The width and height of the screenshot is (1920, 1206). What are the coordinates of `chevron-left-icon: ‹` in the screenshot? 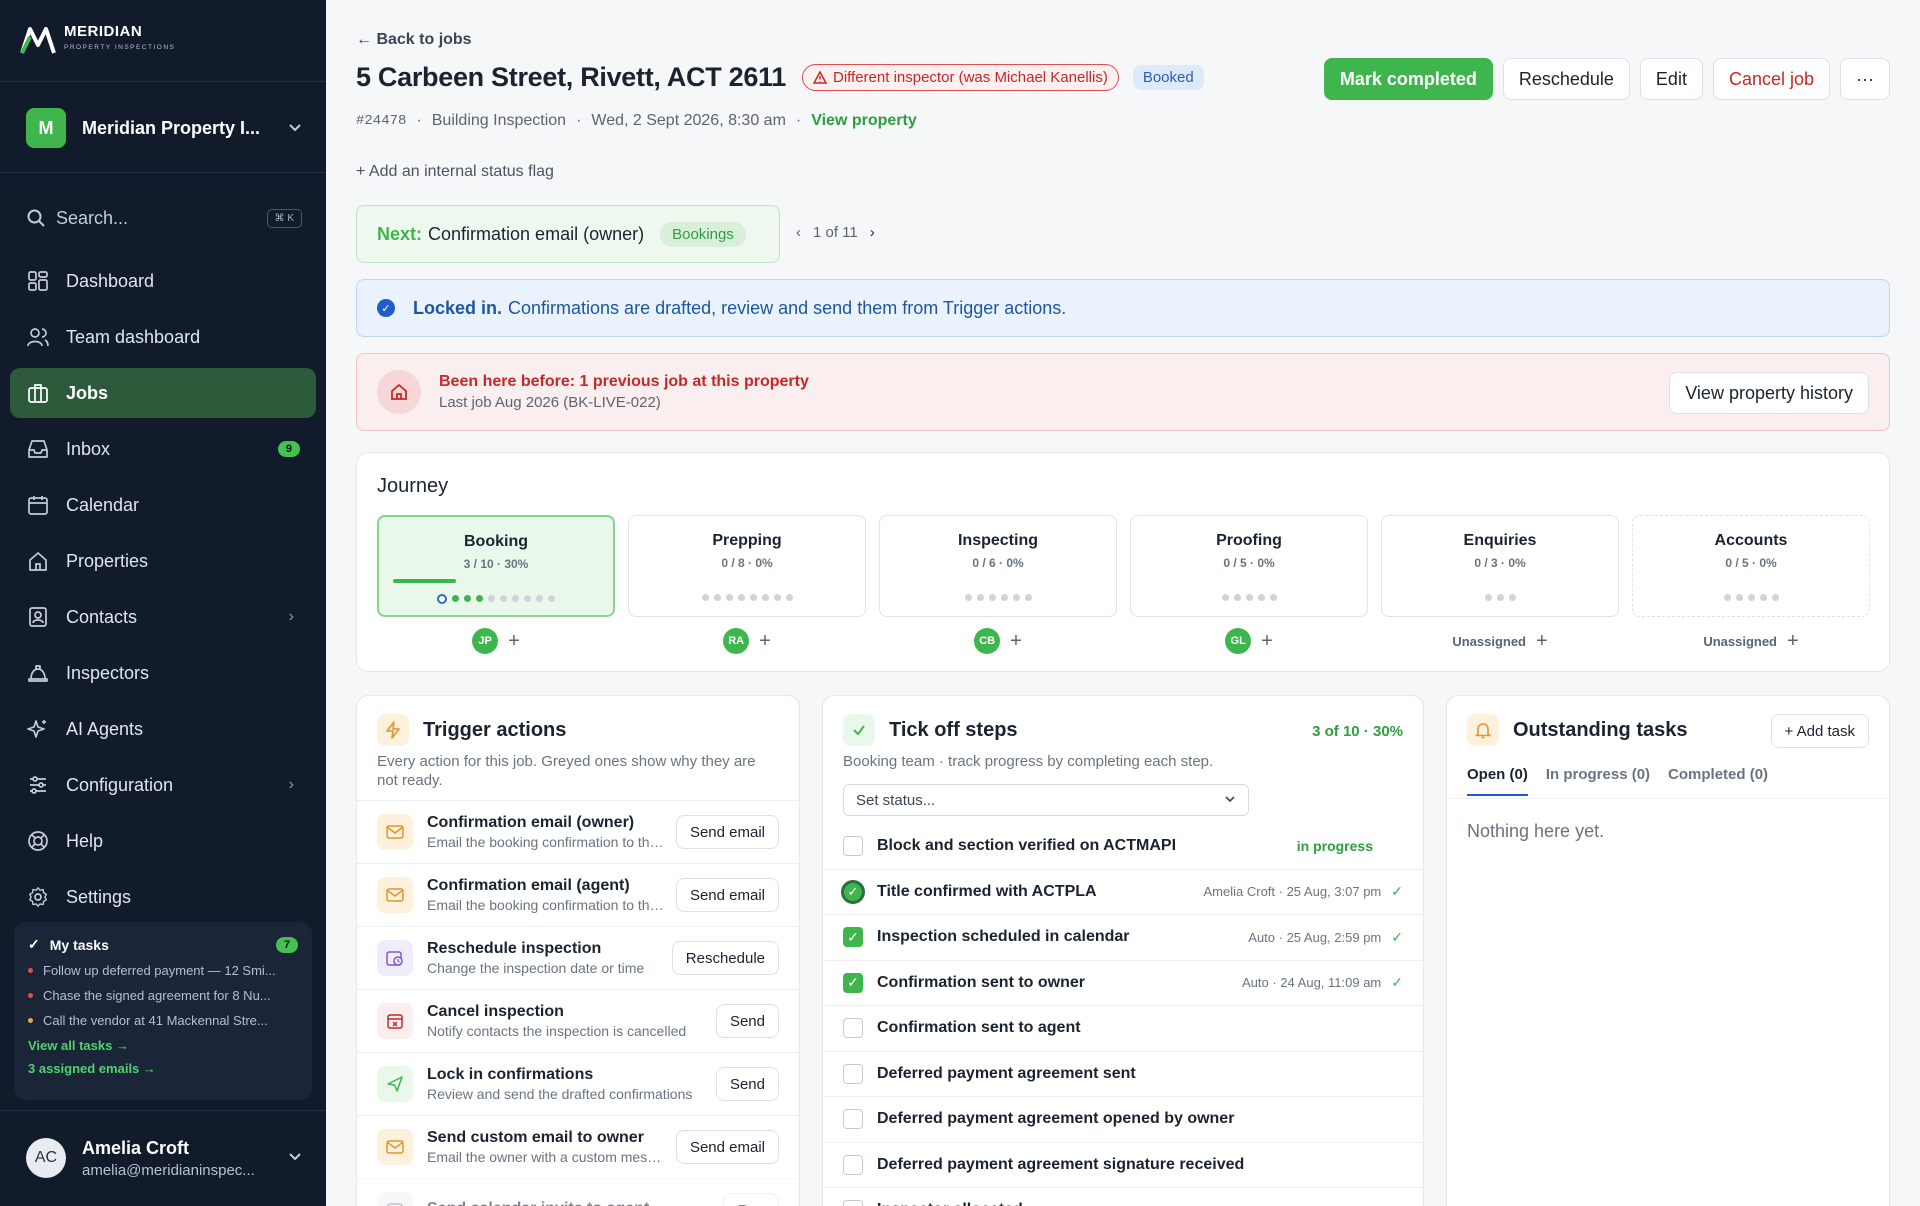 It's located at (798, 232).